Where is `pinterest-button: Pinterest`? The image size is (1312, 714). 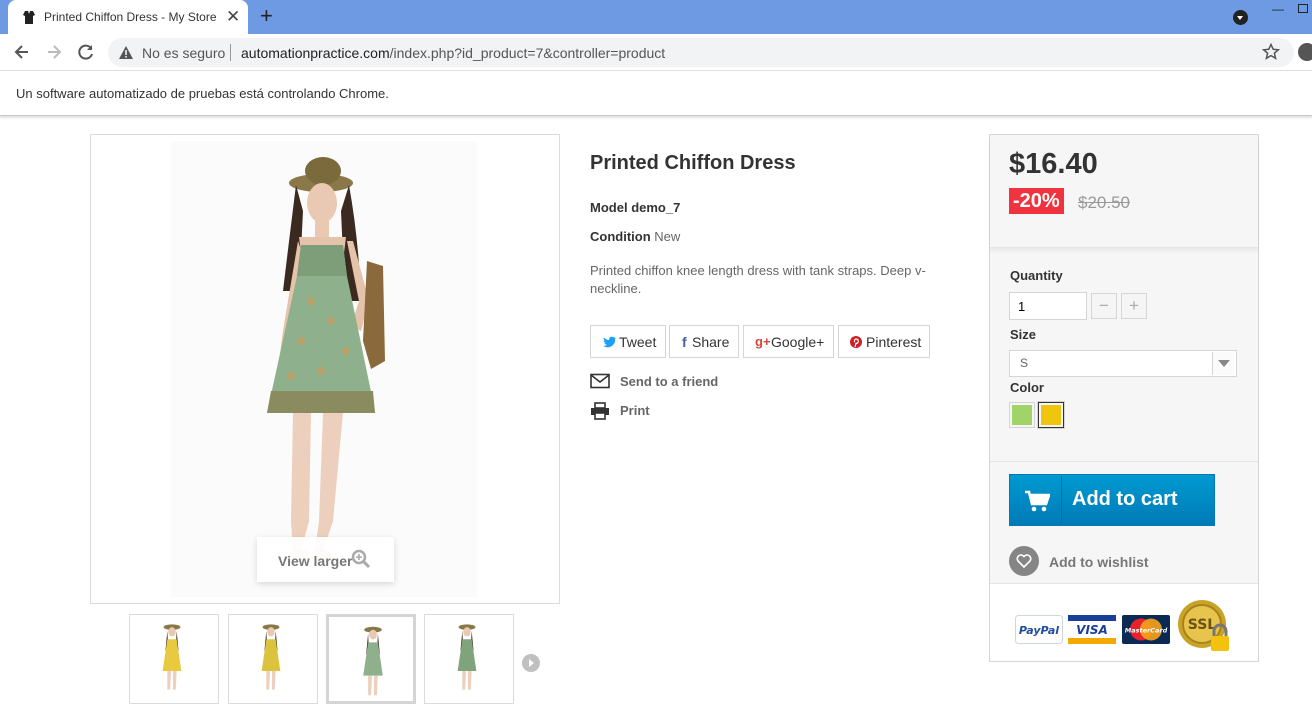 pinterest-button: Pinterest is located at coordinates (884, 341).